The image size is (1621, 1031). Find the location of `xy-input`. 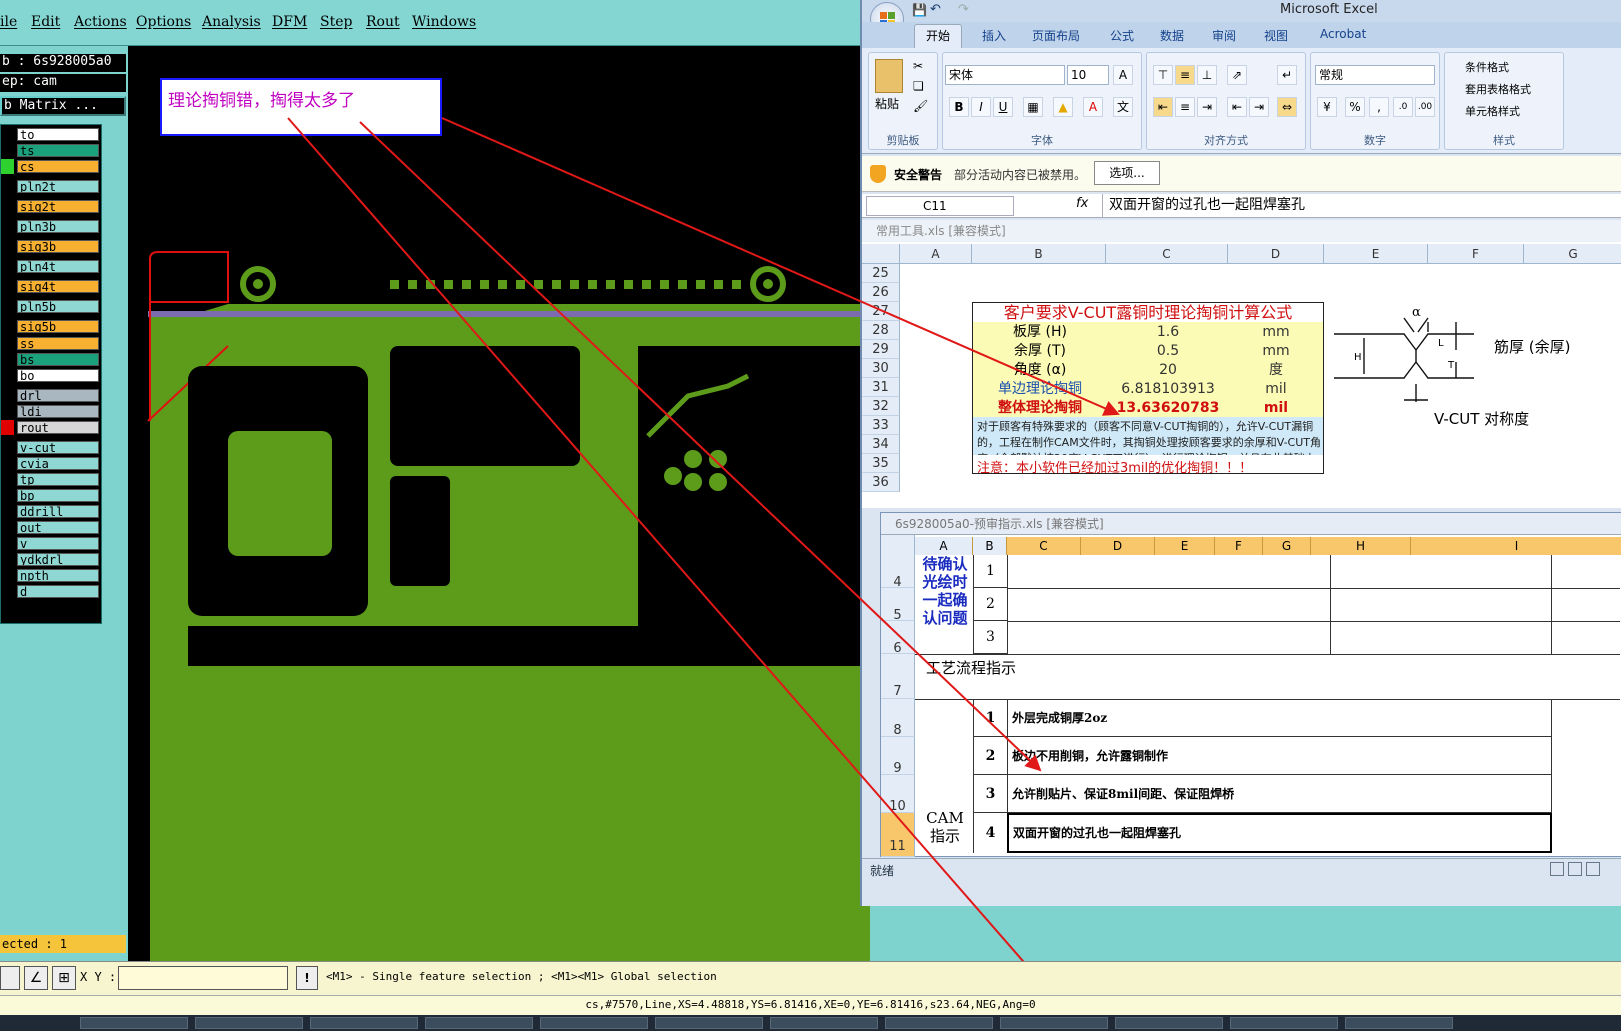

xy-input is located at coordinates (203, 978).